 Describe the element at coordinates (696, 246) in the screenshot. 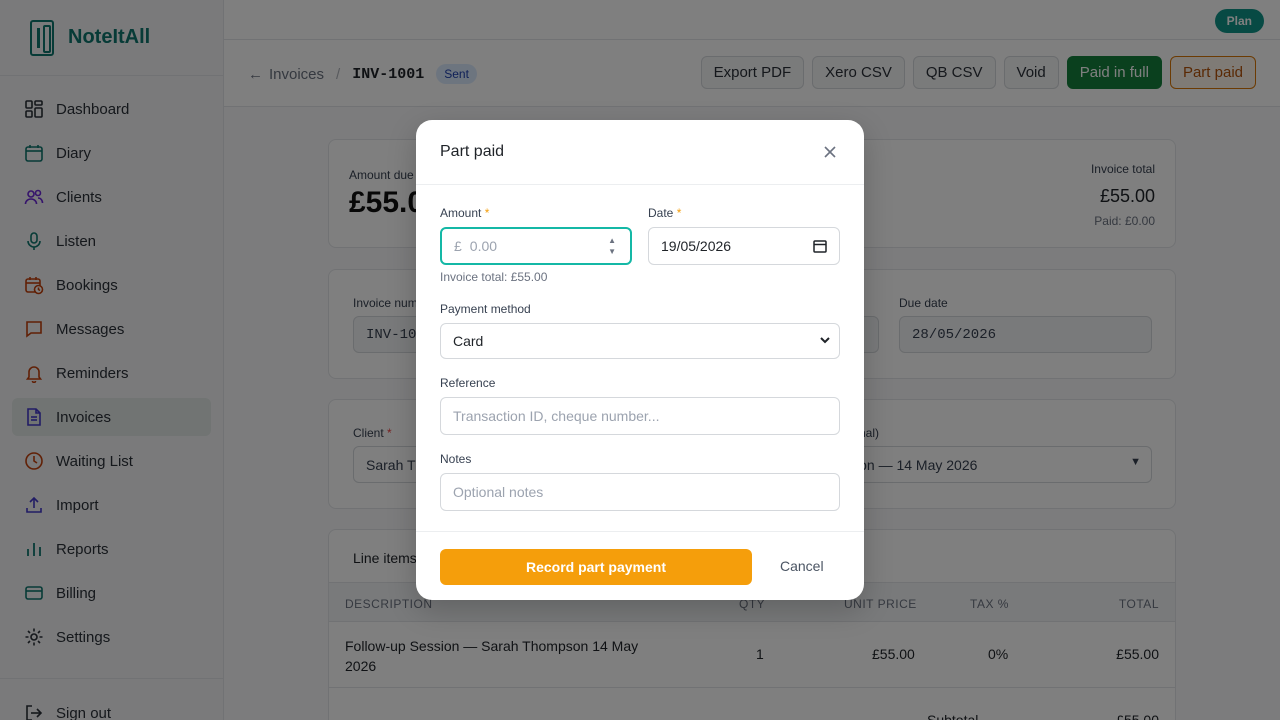

I see `date-value: 19/05/2026` at that location.